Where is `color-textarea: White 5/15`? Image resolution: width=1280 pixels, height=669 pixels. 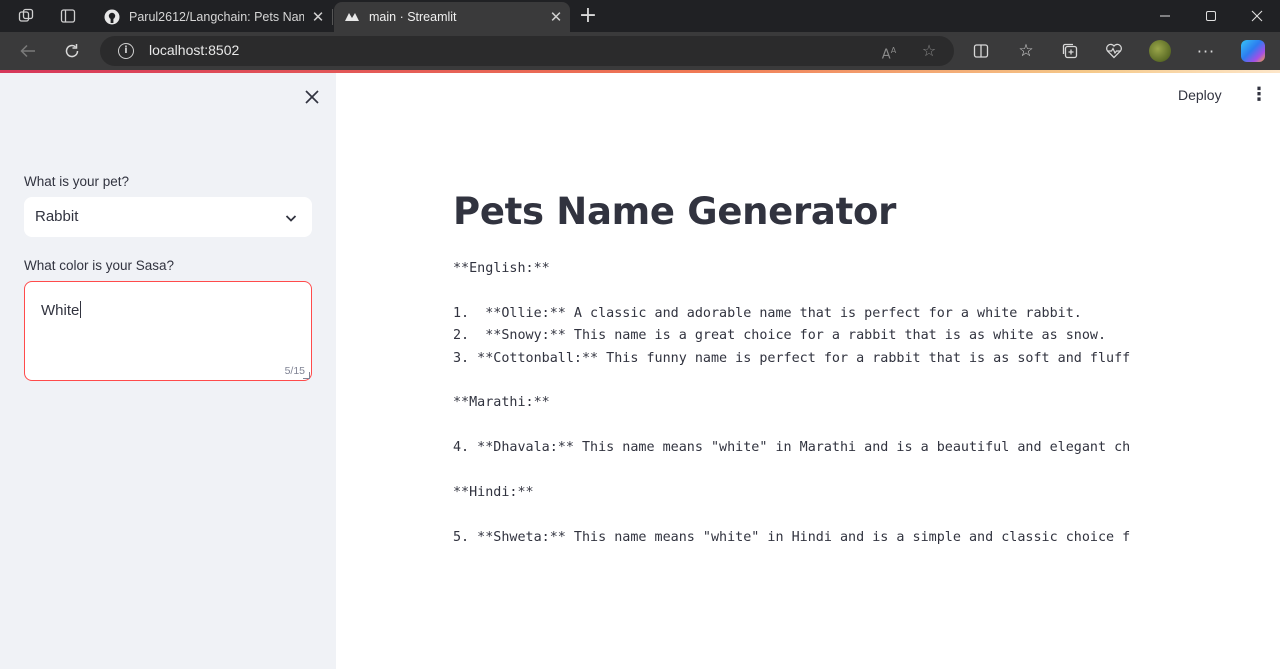
color-textarea: White 5/15 is located at coordinates (168, 331).